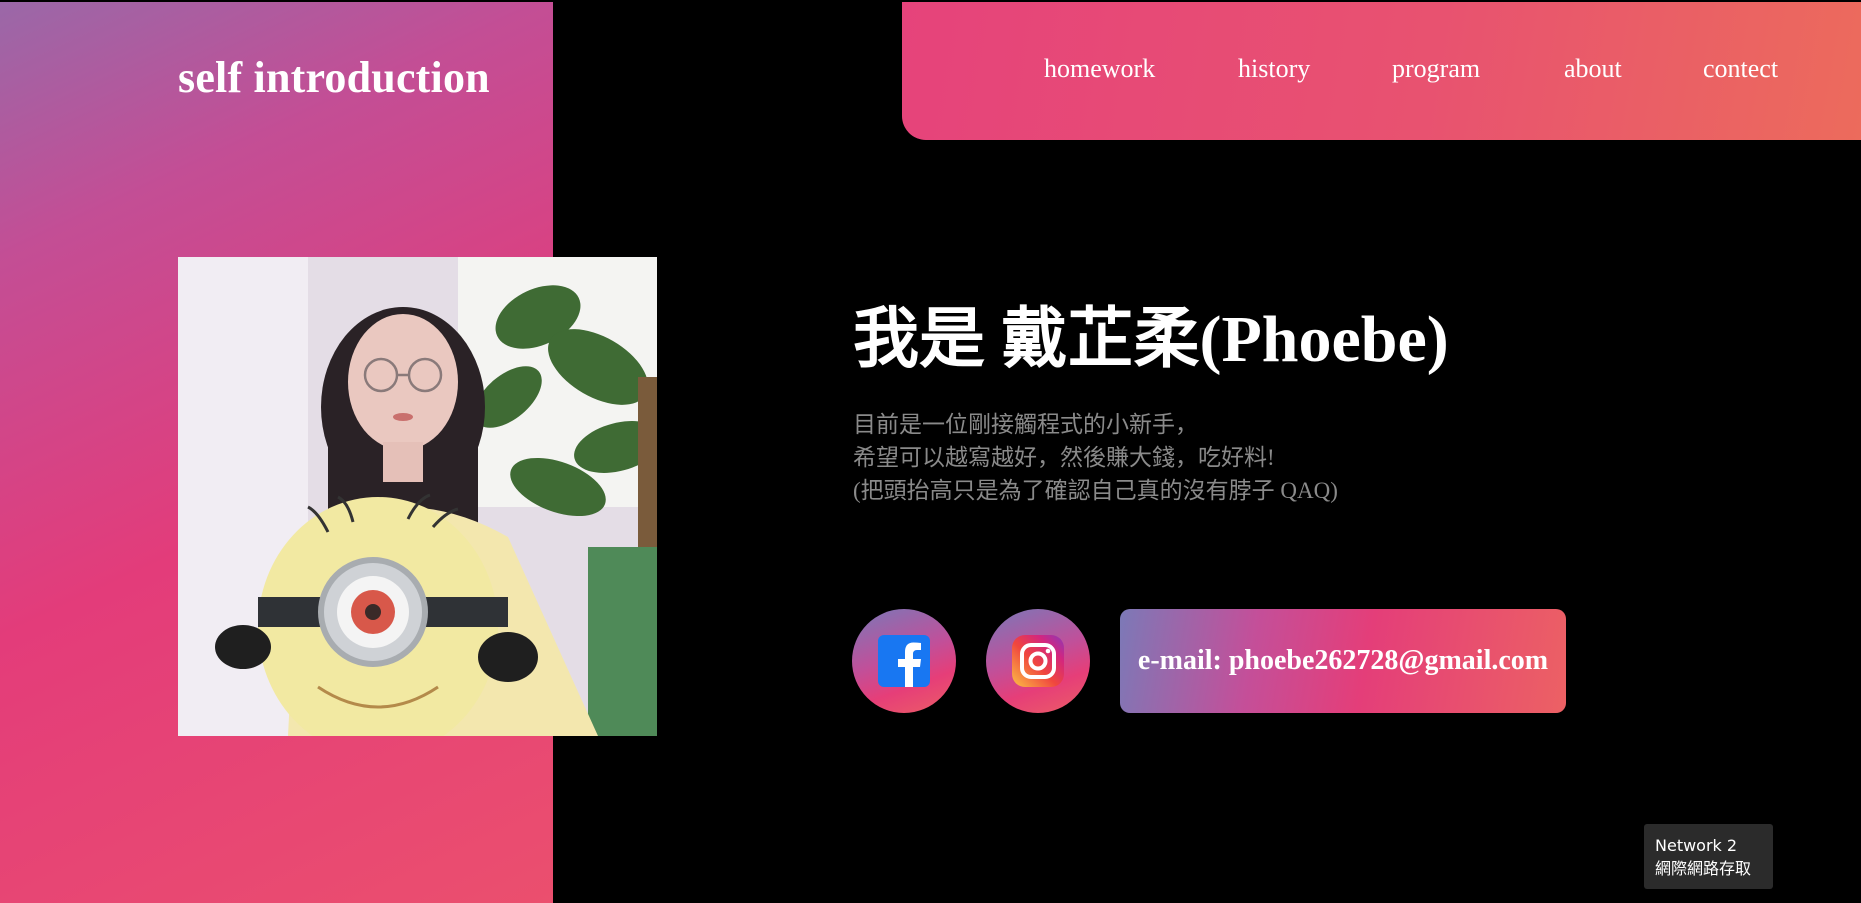  Describe the element at coordinates (1151, 339) in the screenshot. I see `profile-heading: 我是 戴芷柔(Phoebe)` at that location.